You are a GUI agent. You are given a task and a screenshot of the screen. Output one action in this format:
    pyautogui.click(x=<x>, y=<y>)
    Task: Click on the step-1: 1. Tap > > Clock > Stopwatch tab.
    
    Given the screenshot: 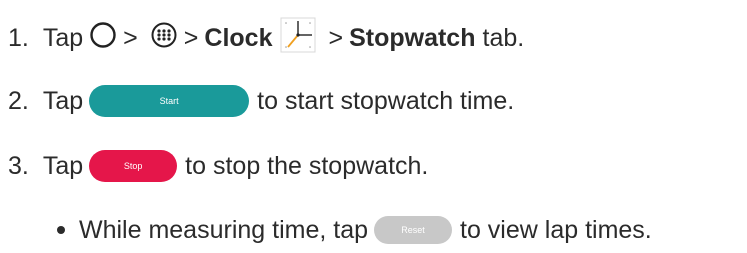 What is the action you would take?
    pyautogui.click(x=266, y=38)
    